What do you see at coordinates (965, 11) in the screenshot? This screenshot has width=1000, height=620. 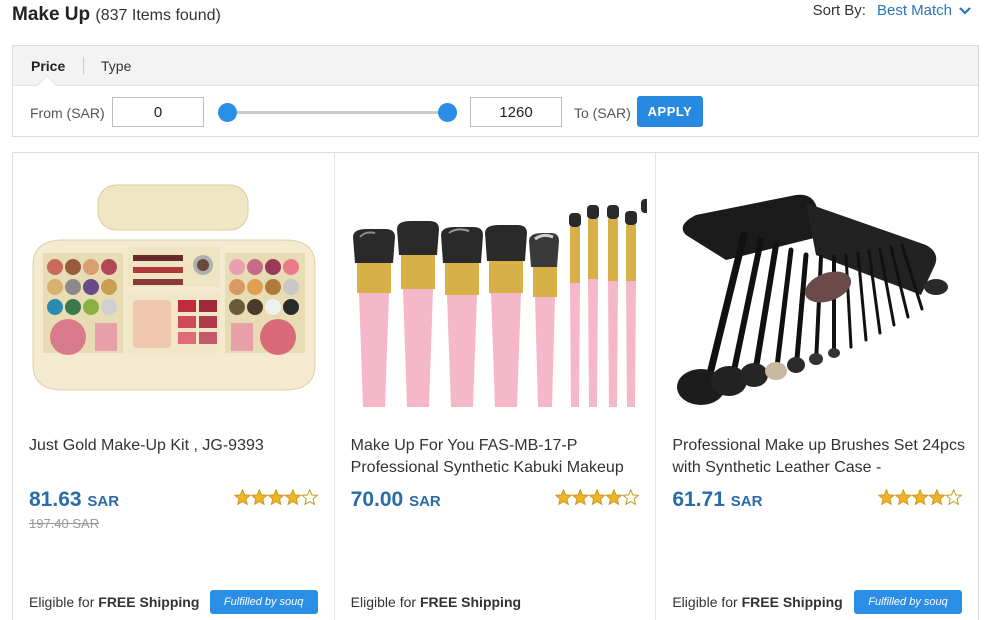 I see `chevron-down-icon` at bounding box center [965, 11].